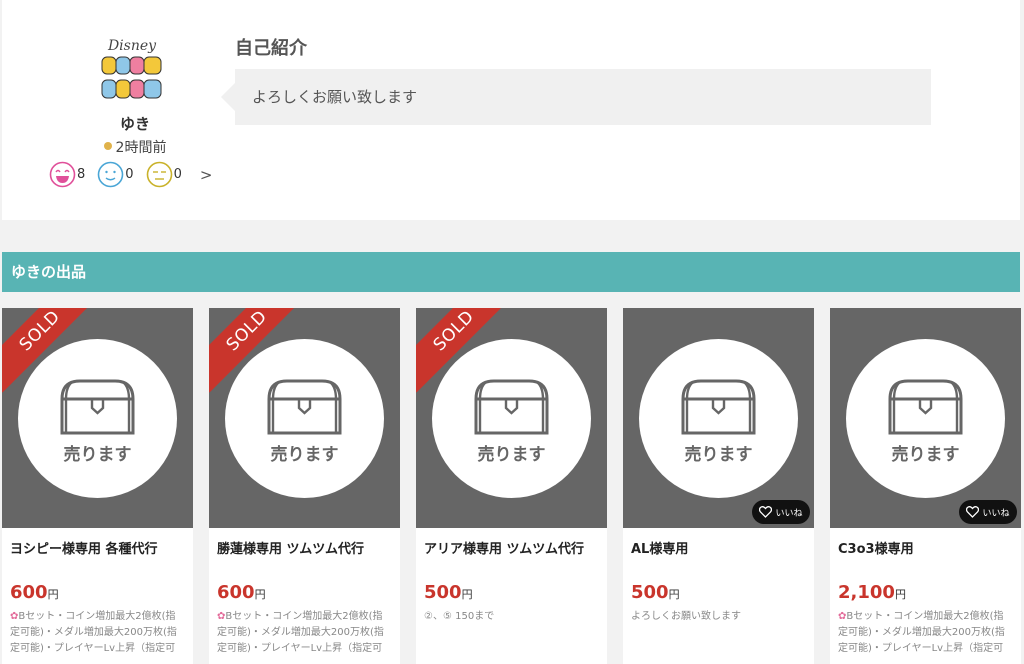  What do you see at coordinates (141, 148) in the screenshot?
I see `last-seen-text: 2時間前` at bounding box center [141, 148].